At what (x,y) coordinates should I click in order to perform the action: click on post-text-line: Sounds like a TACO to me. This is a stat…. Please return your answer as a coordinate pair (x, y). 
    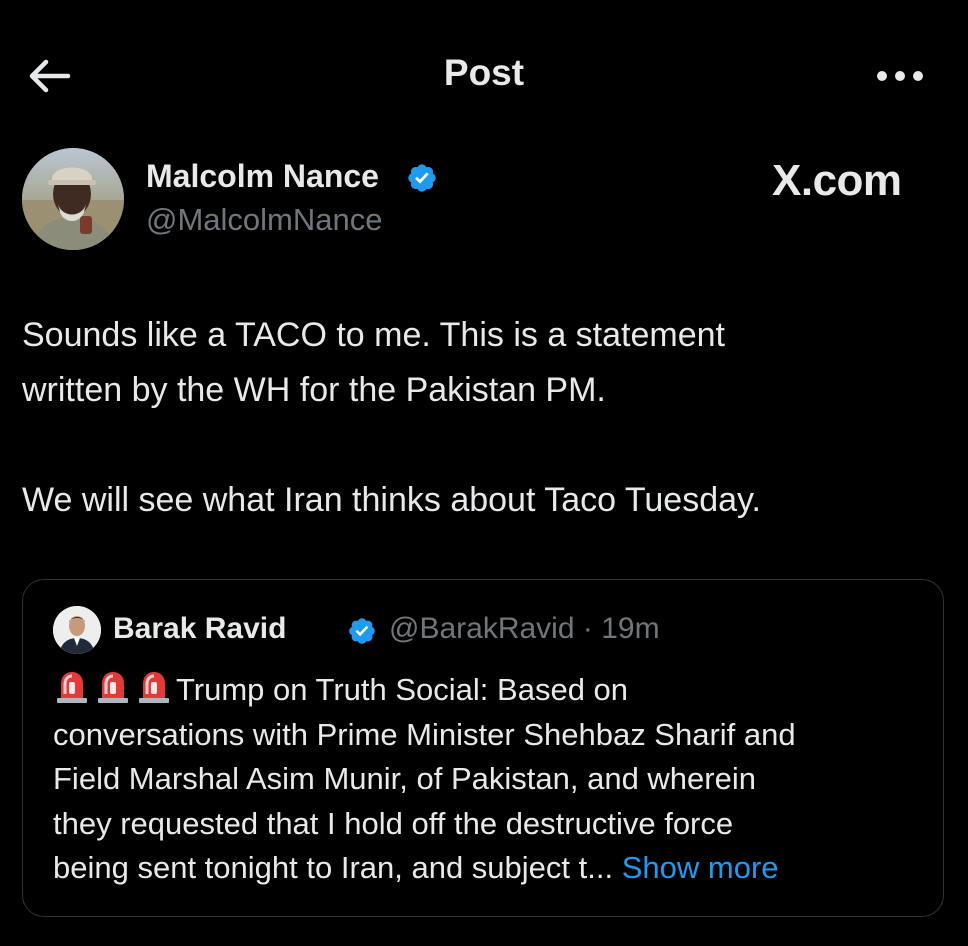
    Looking at the image, I should click on (373, 335).